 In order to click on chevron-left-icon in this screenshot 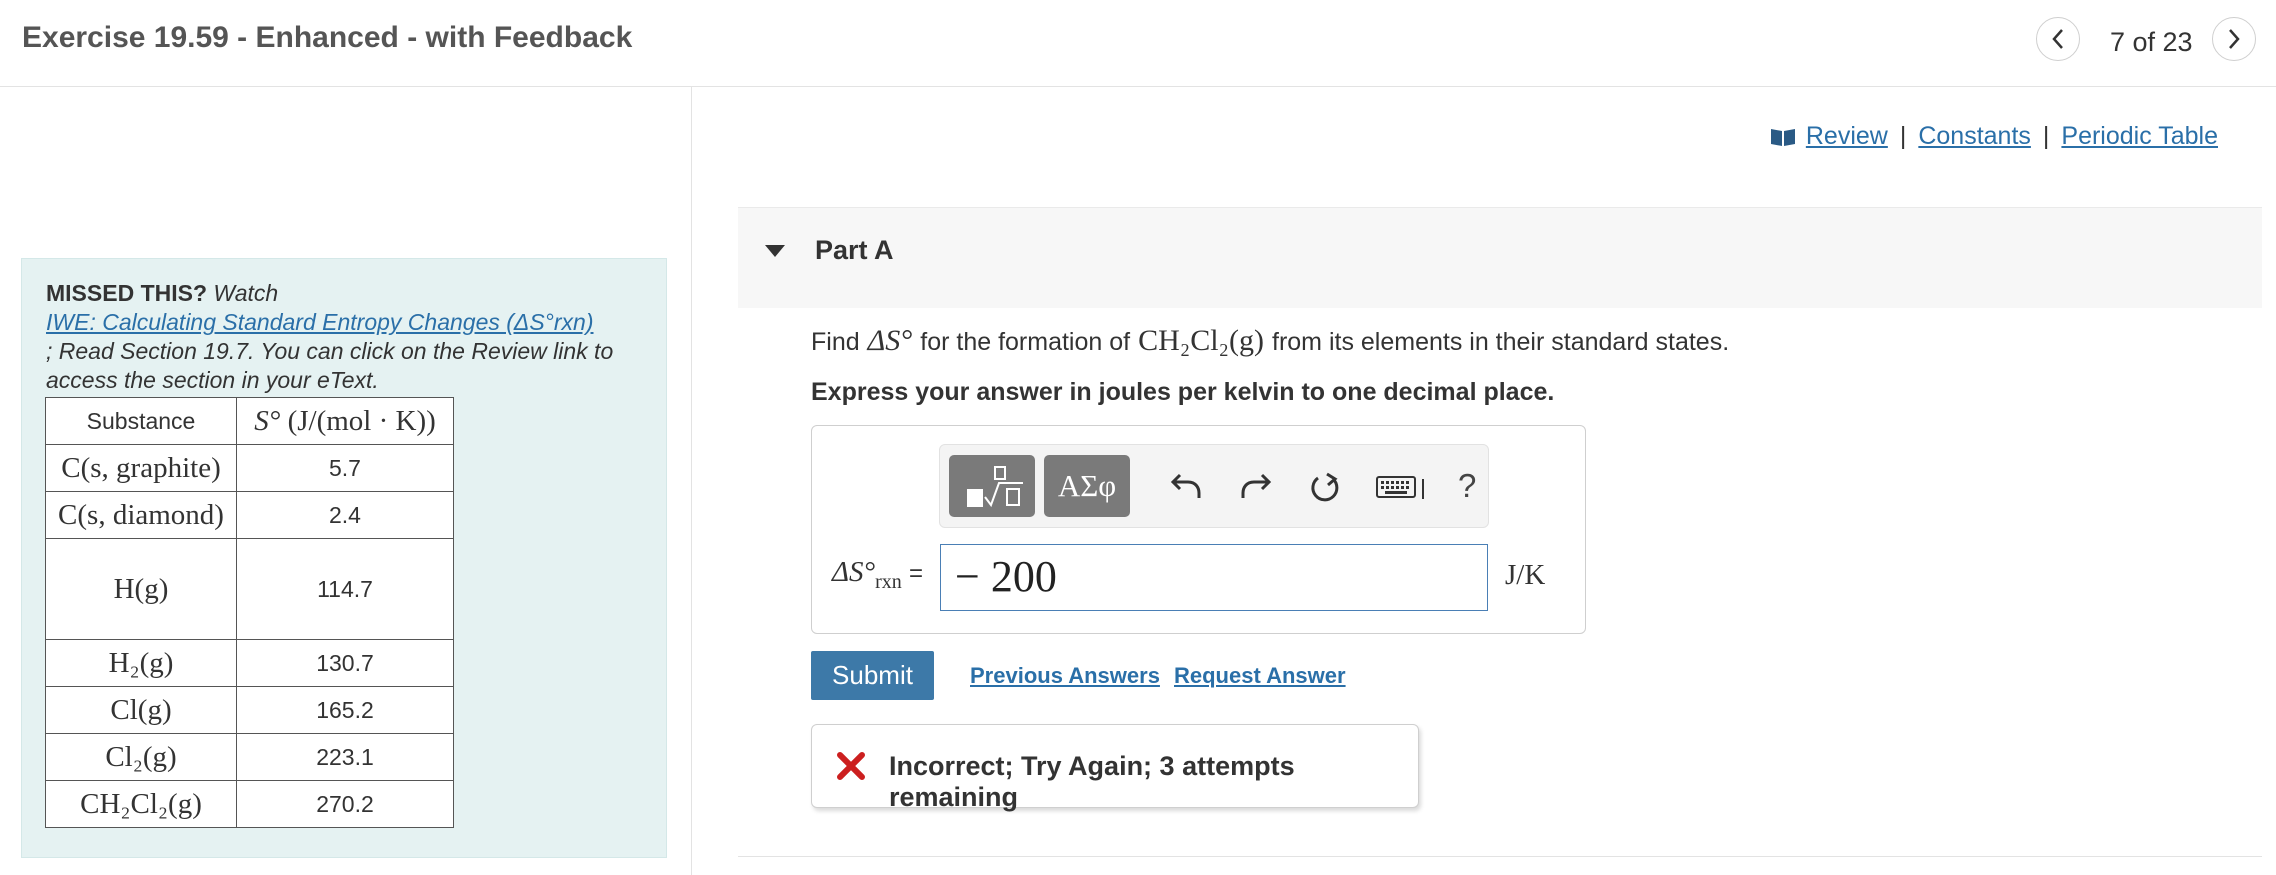, I will do `click(2057, 39)`.